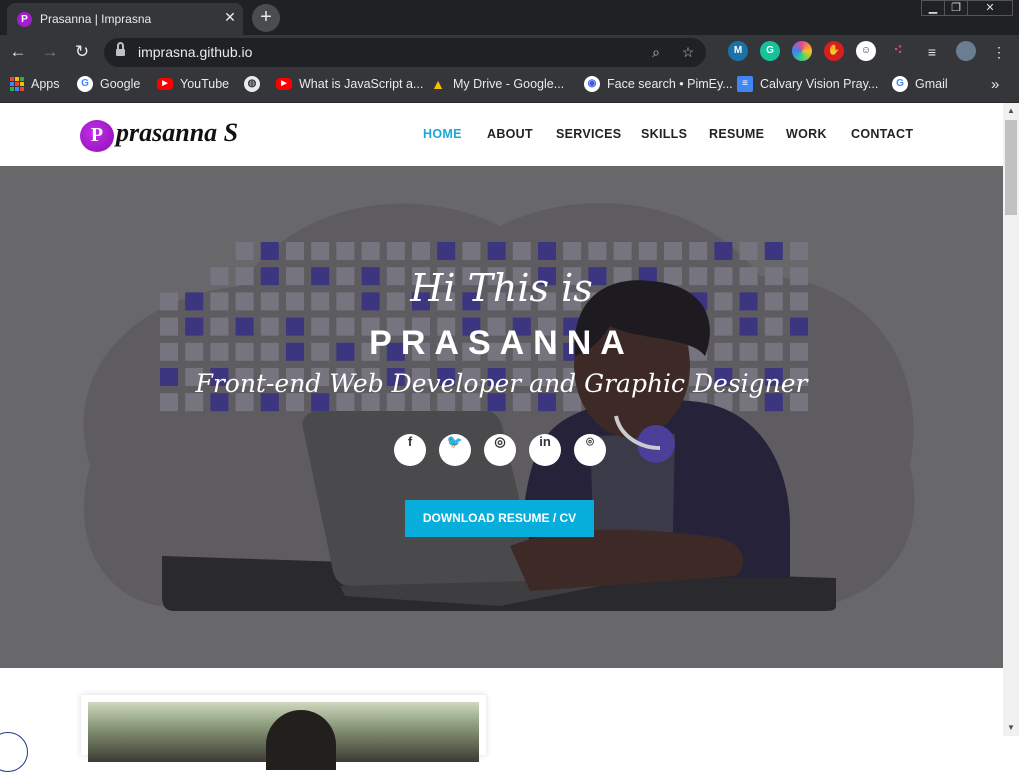  I want to click on scroll-down-icon: ▼, so click(1011, 728).